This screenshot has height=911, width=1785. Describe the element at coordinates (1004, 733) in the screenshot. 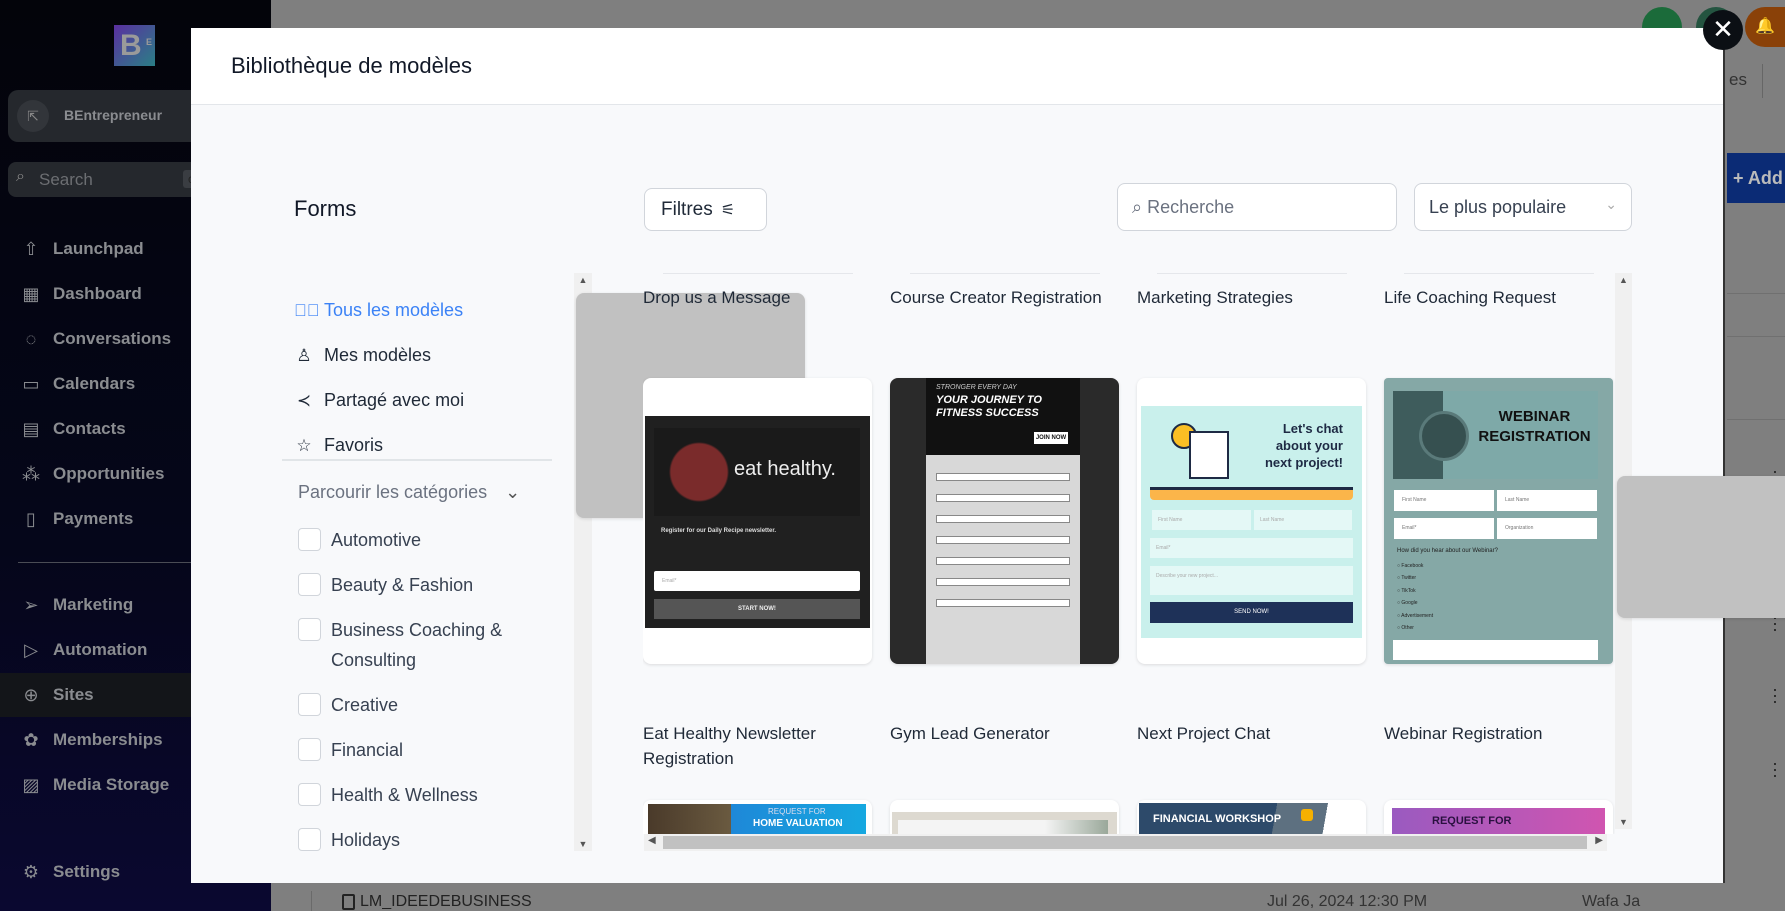

I see `template-title: Gym Lead Generator` at that location.